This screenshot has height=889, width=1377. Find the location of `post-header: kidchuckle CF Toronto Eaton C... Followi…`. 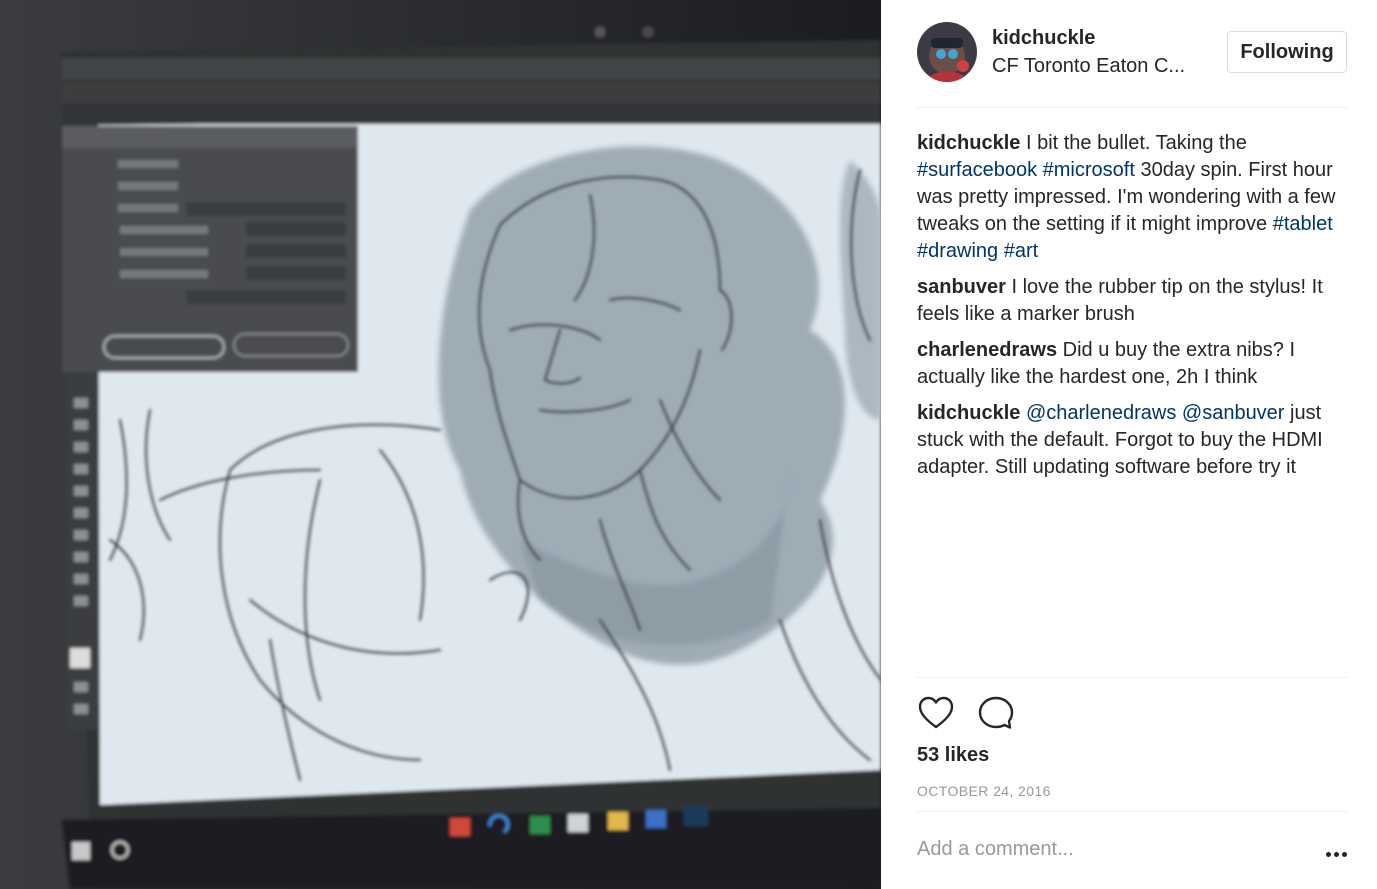

post-header: kidchuckle CF Toronto Eaton C... Followi… is located at coordinates (1132, 65).